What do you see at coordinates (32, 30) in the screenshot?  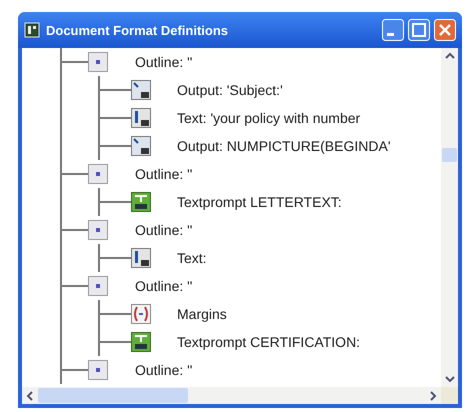 I see `app-icon` at bounding box center [32, 30].